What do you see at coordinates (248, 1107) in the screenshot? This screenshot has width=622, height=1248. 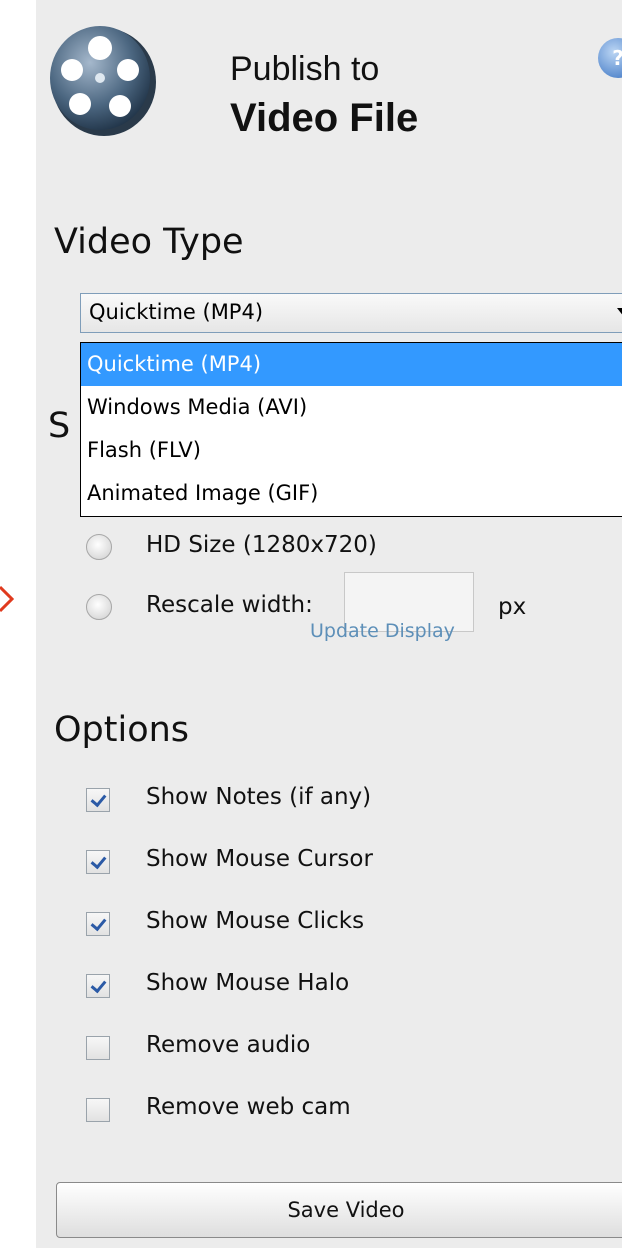 I see `option-label: Remove web cam` at bounding box center [248, 1107].